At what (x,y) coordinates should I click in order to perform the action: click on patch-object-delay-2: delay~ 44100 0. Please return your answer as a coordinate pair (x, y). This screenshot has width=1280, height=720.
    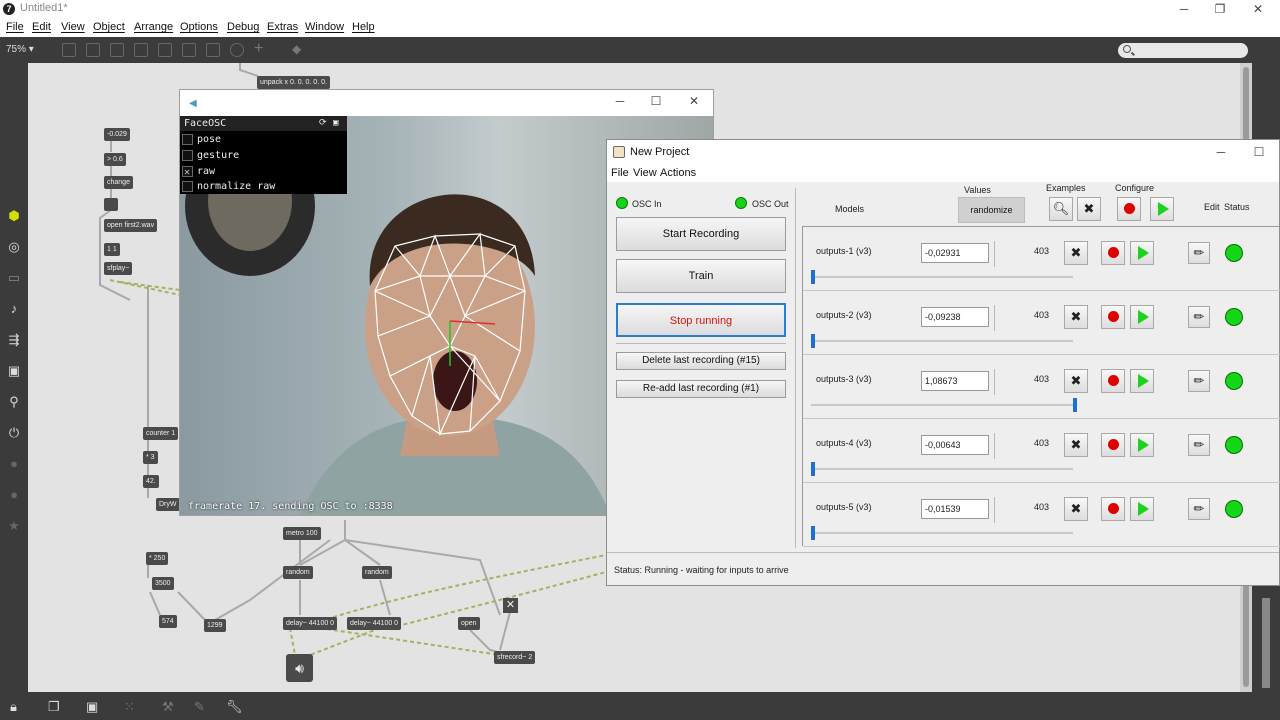
    Looking at the image, I should click on (374, 623).